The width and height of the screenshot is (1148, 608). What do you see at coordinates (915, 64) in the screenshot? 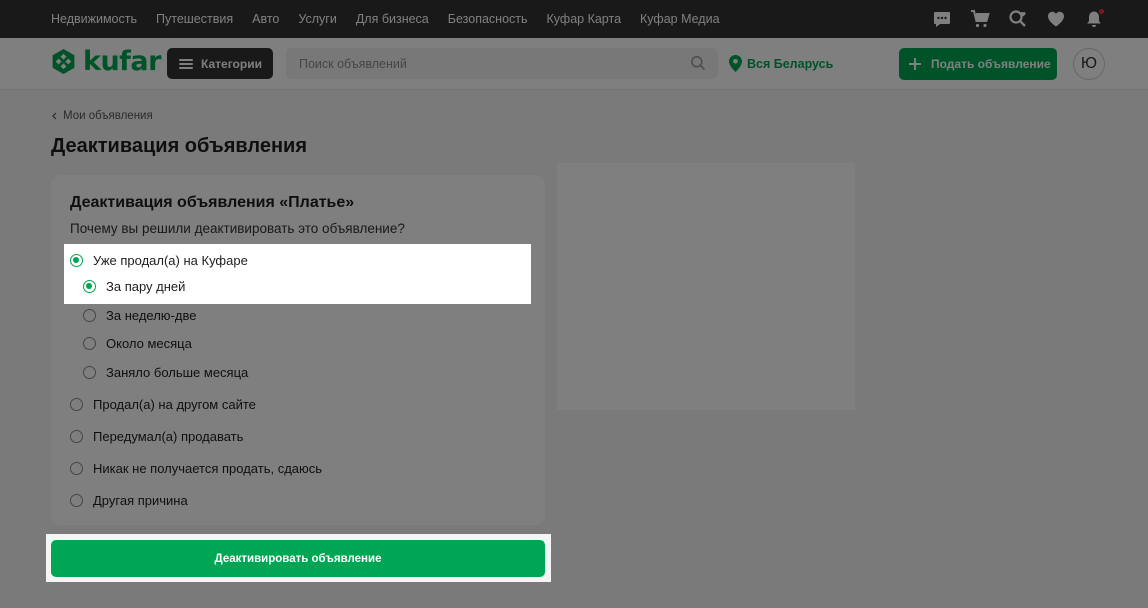
I see `plus-icon` at bounding box center [915, 64].